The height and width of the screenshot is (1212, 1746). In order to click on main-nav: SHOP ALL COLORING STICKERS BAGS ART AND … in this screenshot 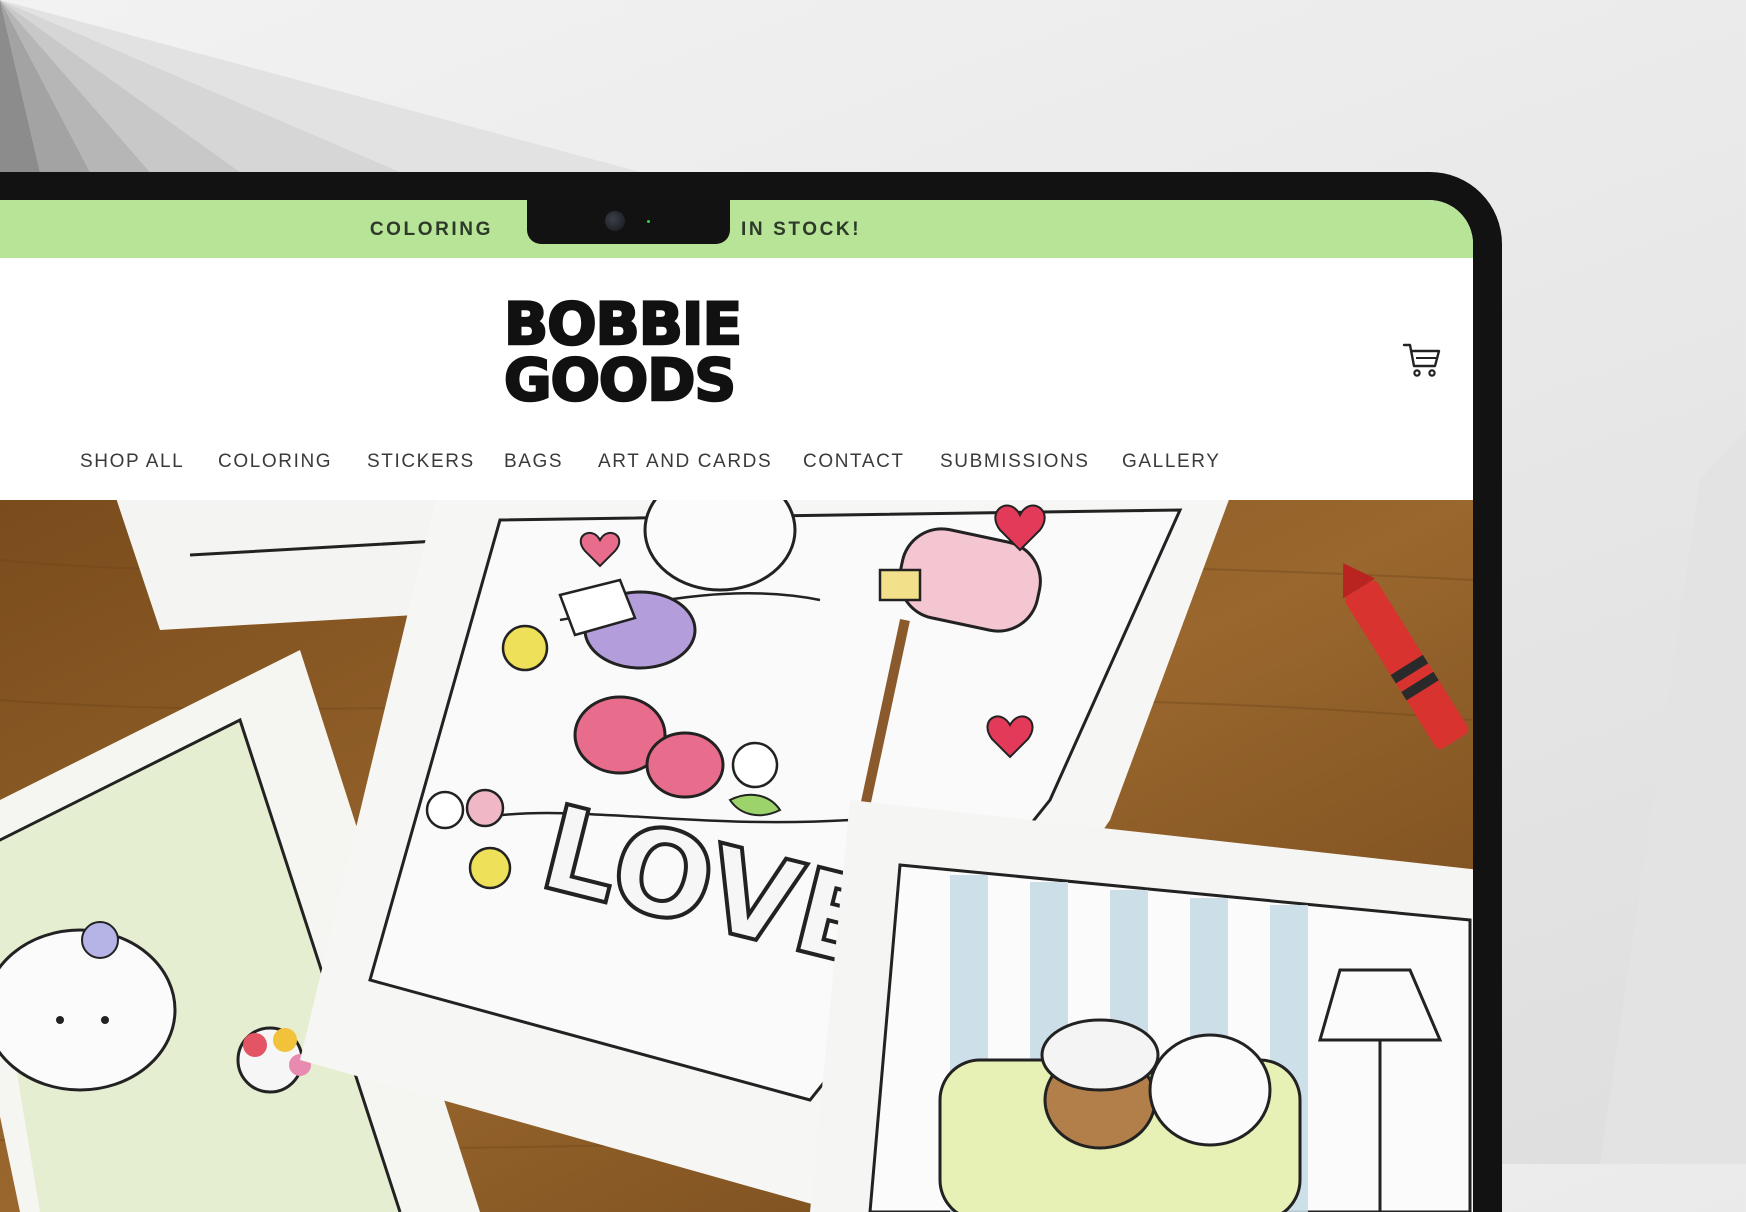, I will do `click(736, 462)`.